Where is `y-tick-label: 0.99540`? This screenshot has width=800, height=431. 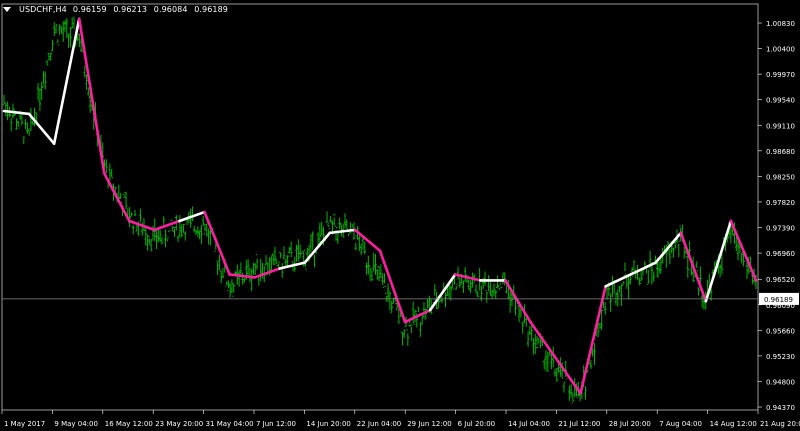
y-tick-label: 0.99540 is located at coordinates (780, 101).